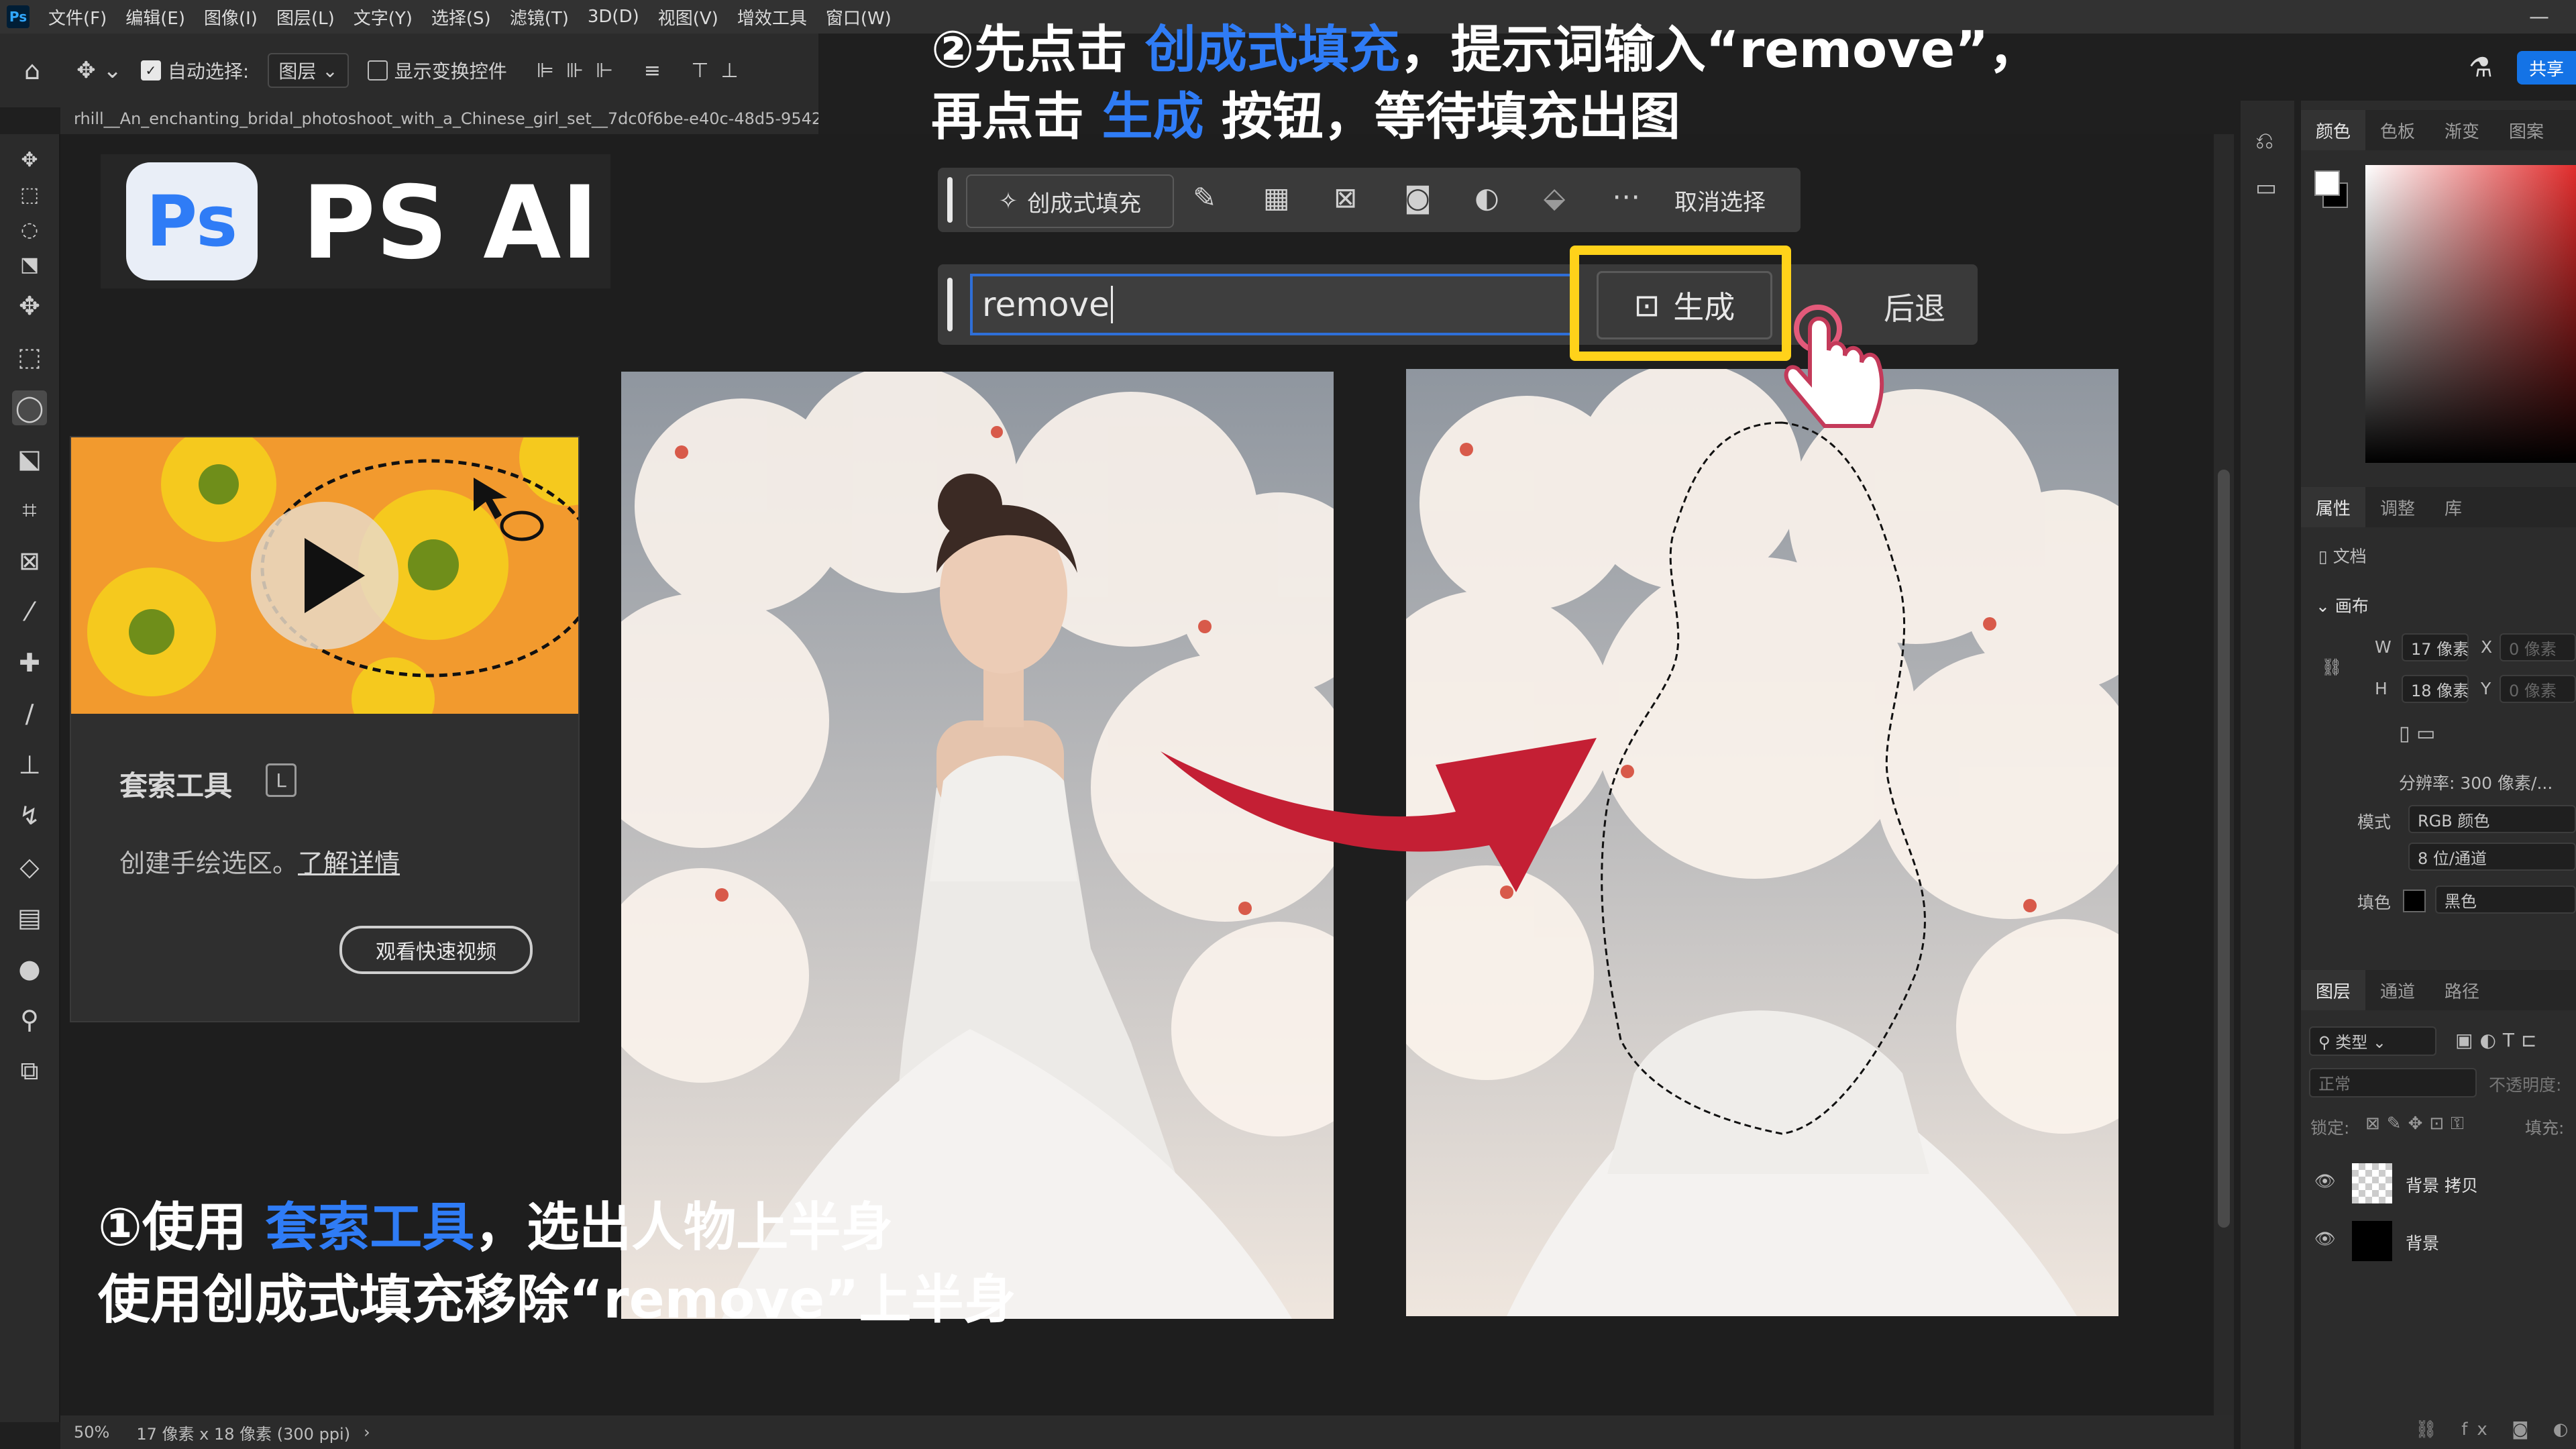 This screenshot has height=1449, width=2576. What do you see at coordinates (194, 70) in the screenshot?
I see `auto-select-checkbox: ✓ 自动选择:` at bounding box center [194, 70].